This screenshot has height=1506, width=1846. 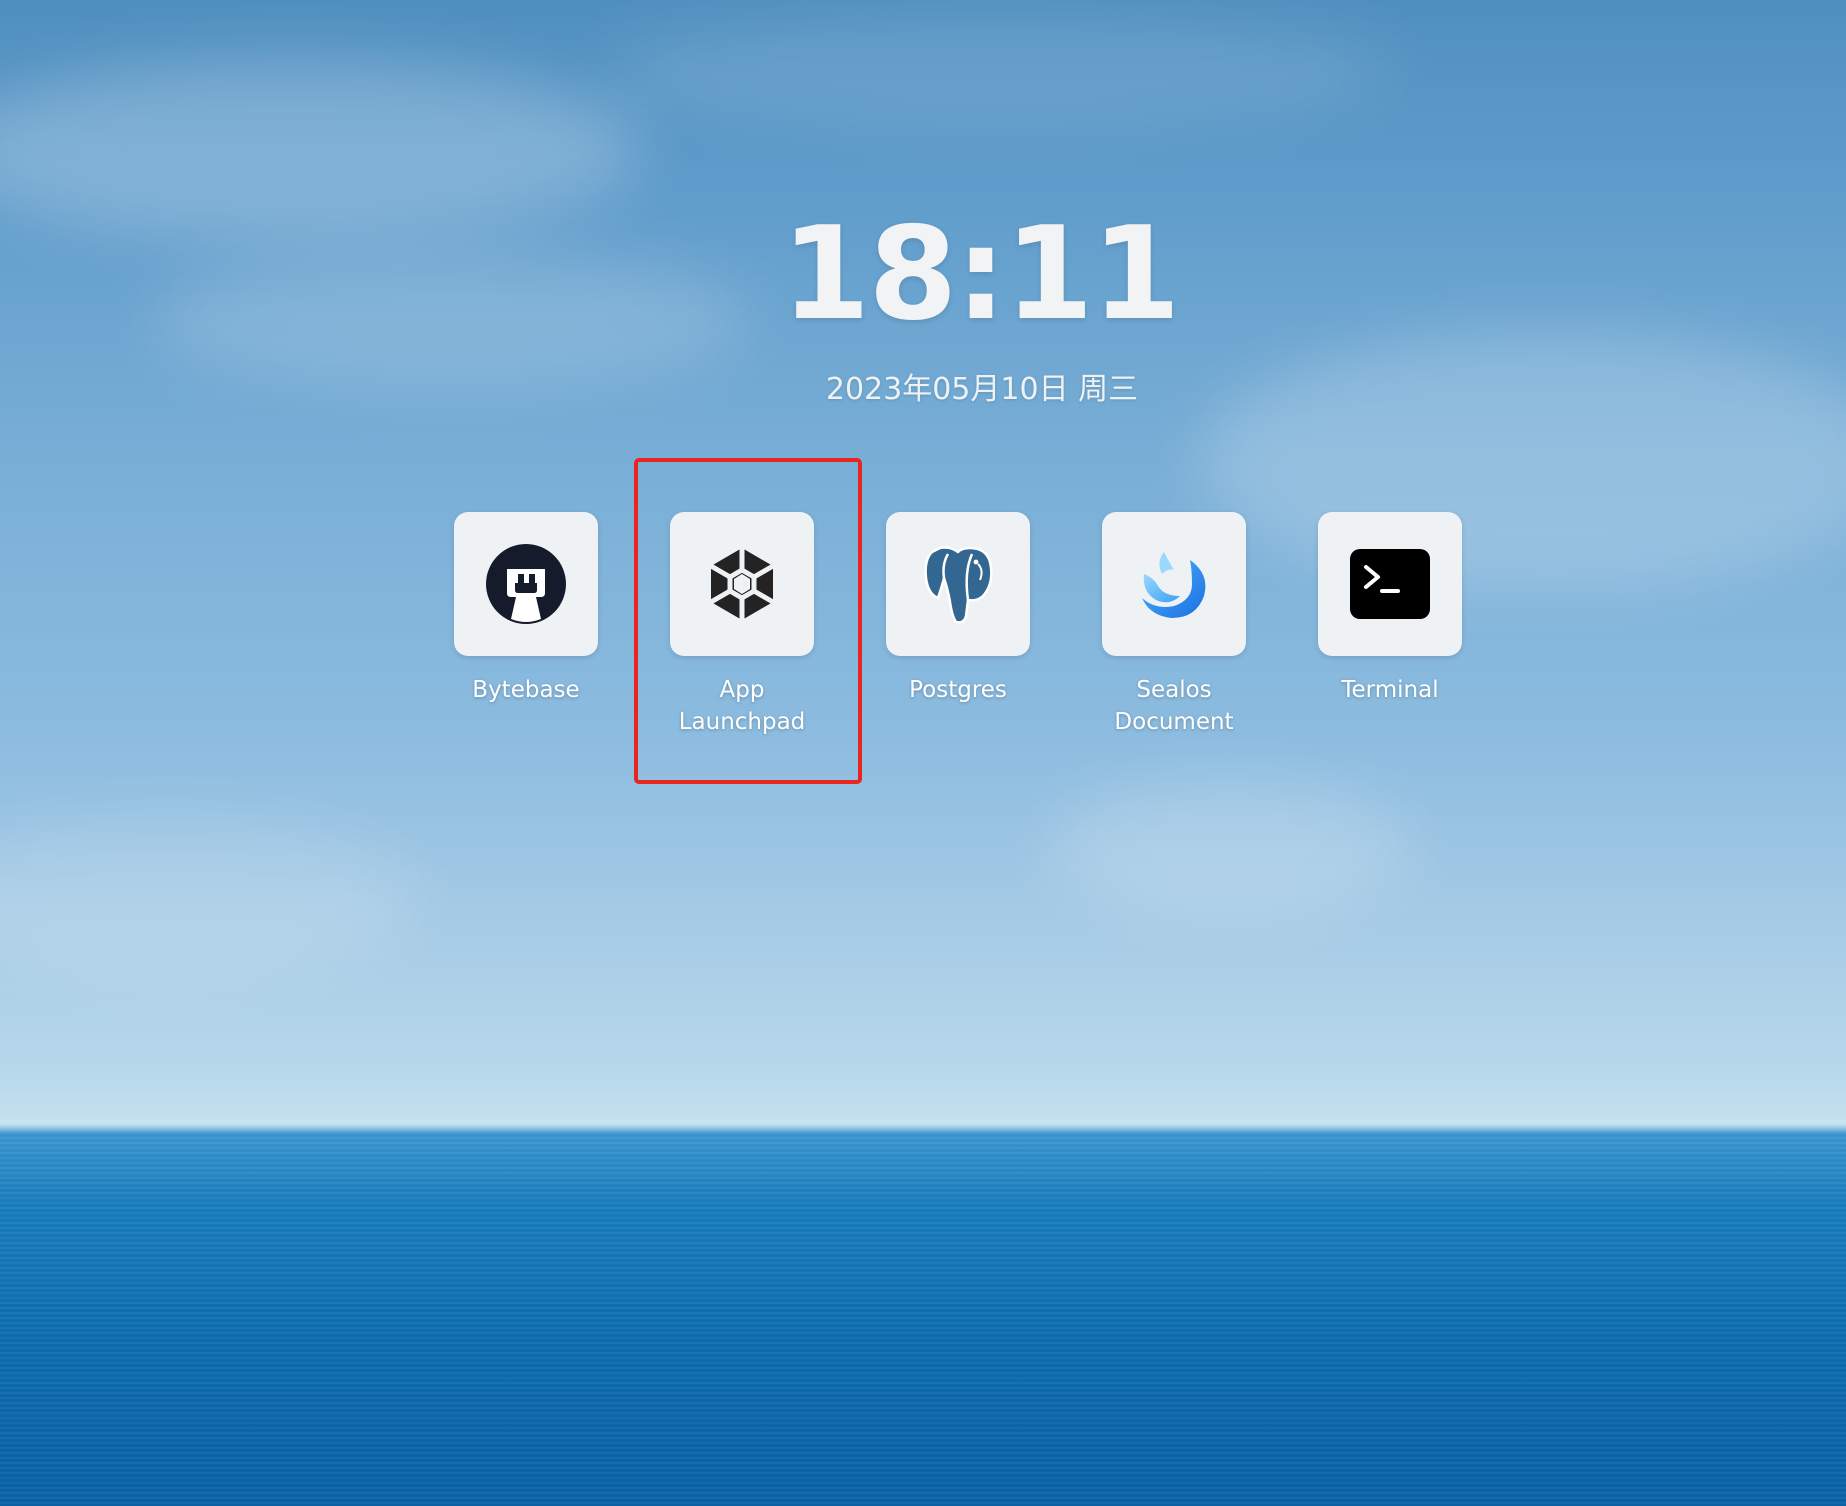 I want to click on app-bytebase: Bytebase, so click(x=526, y=625).